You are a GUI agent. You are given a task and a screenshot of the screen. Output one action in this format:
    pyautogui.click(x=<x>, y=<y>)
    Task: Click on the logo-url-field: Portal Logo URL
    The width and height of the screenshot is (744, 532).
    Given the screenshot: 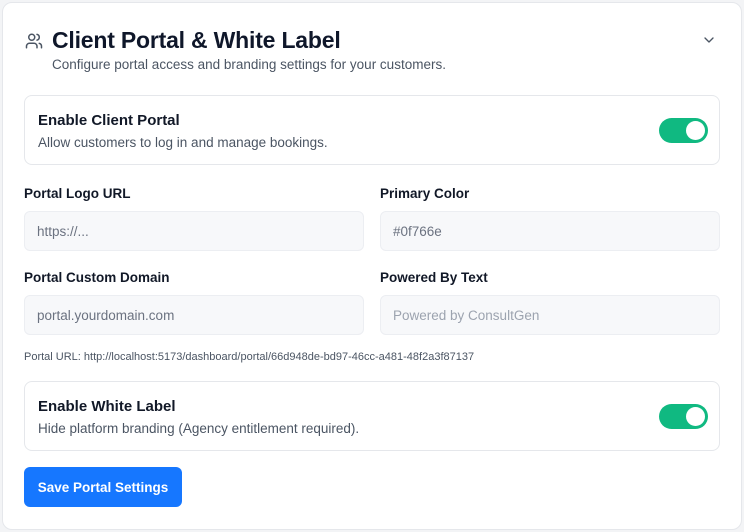 What is the action you would take?
    pyautogui.click(x=194, y=218)
    